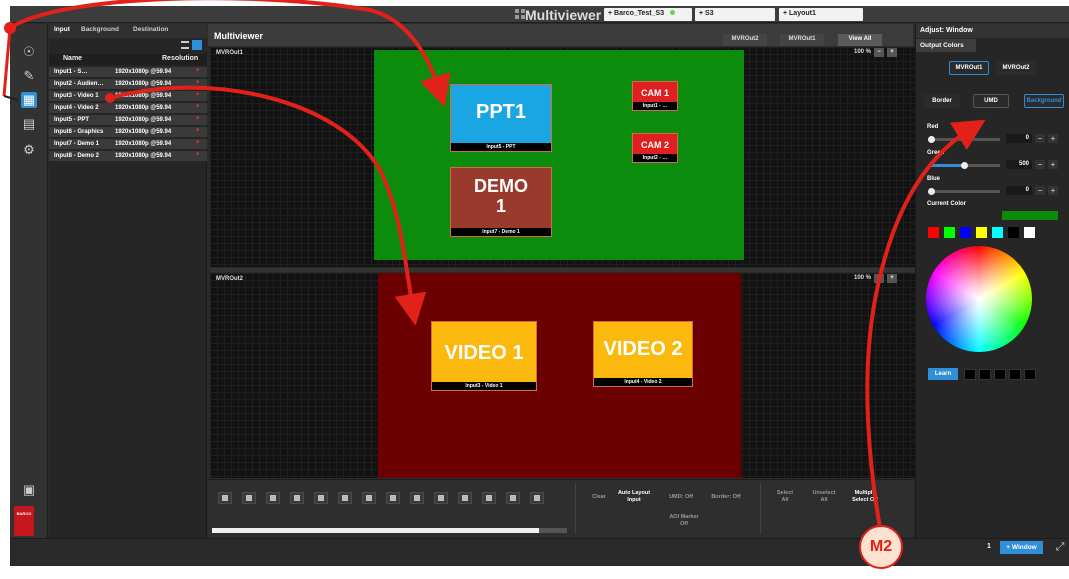 This screenshot has width=1069, height=579. What do you see at coordinates (860, 40) in the screenshot?
I see `tab-view-all: View All` at bounding box center [860, 40].